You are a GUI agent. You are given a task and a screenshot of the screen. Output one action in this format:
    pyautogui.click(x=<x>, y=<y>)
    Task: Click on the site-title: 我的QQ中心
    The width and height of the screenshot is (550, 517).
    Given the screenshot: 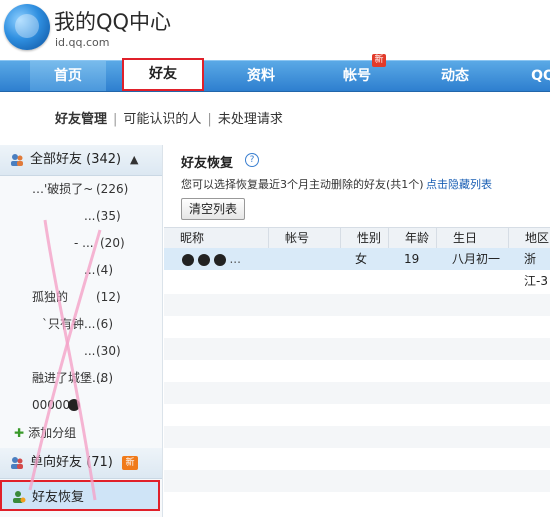 What is the action you would take?
    pyautogui.click(x=113, y=22)
    